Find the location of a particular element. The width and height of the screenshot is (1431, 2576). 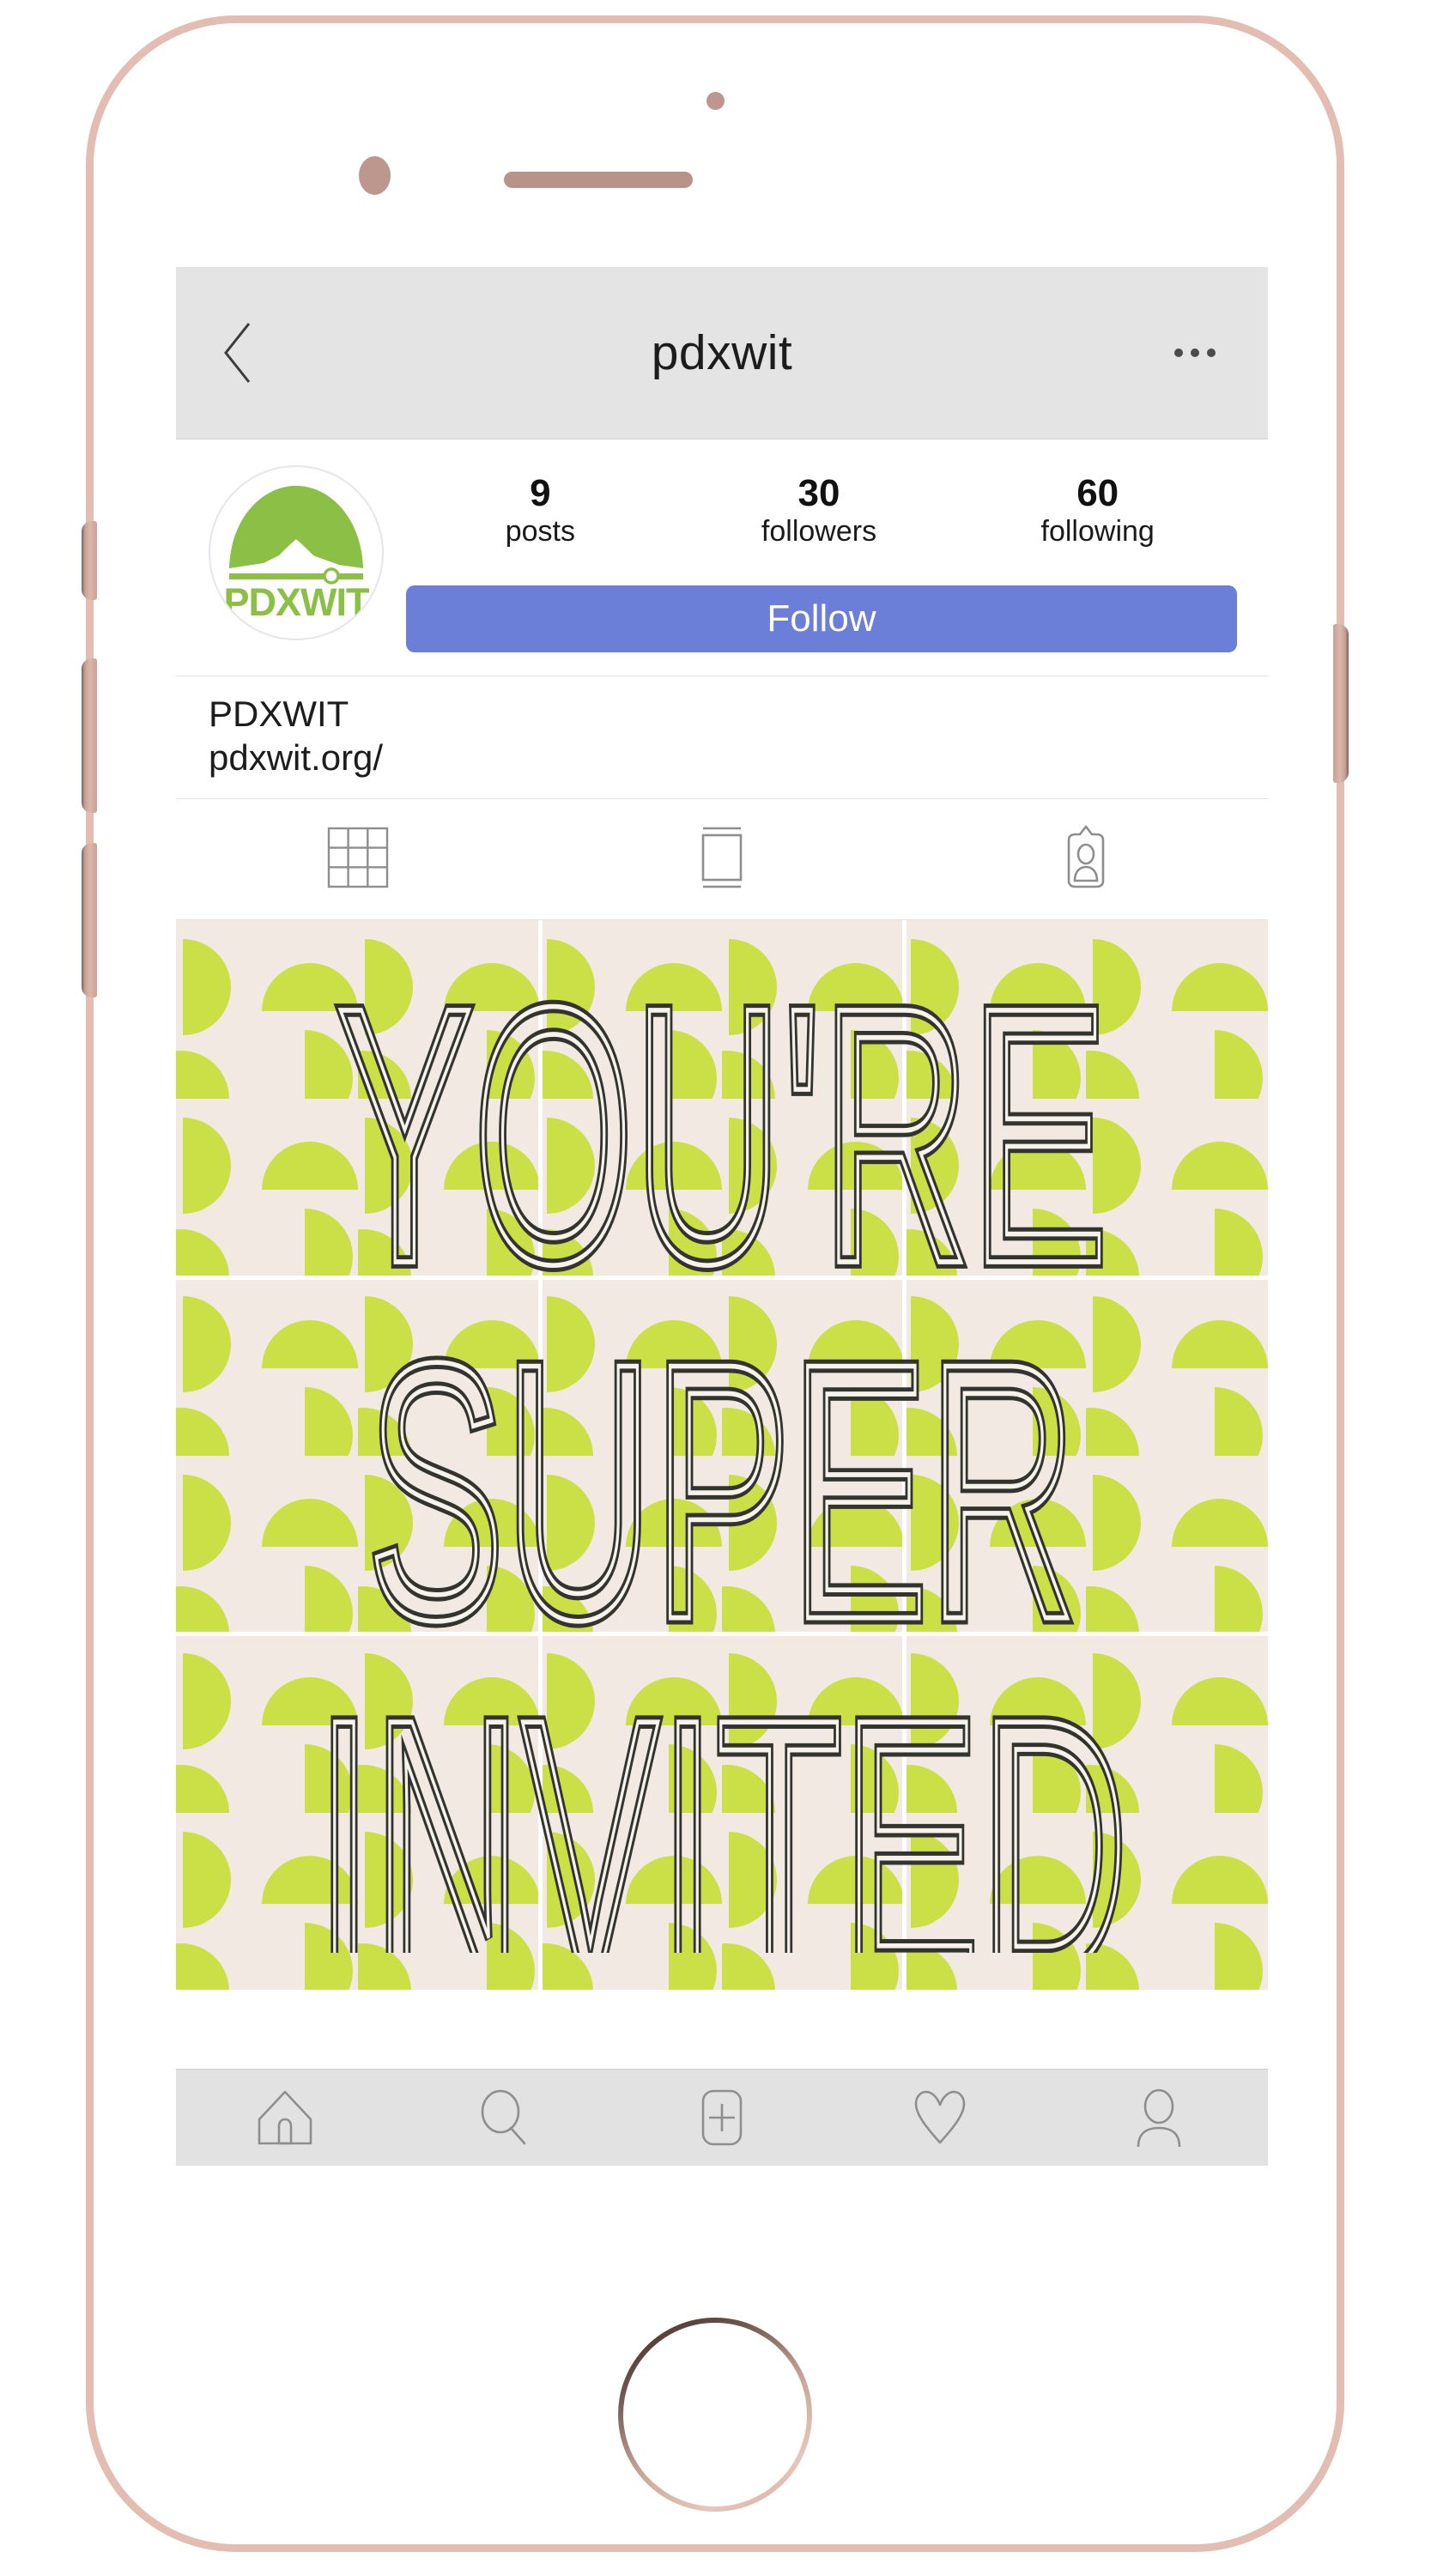

bottom-nav-home is located at coordinates (285, 2117).